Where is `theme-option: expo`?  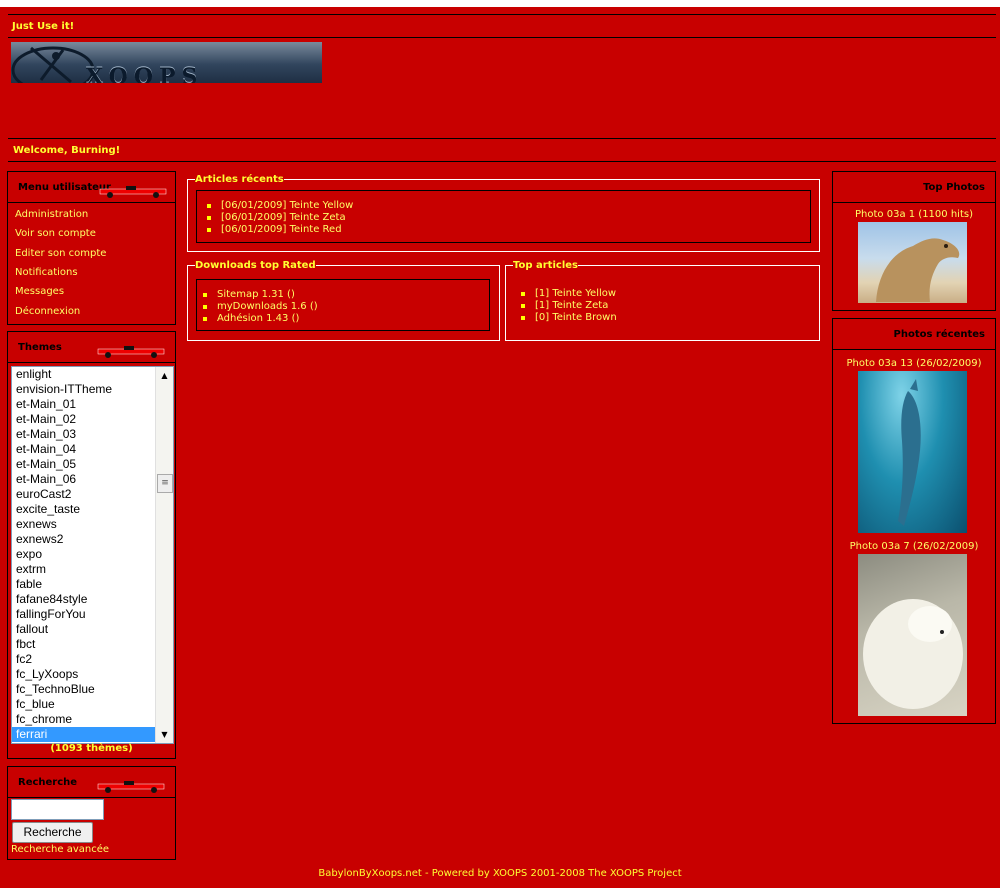
theme-option: expo is located at coordinates (92, 554).